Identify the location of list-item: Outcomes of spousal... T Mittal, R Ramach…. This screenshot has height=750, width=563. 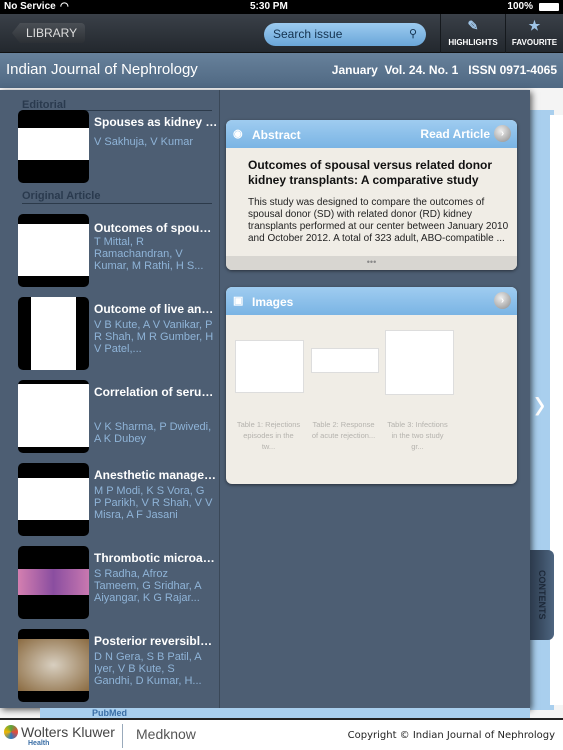
(118, 251).